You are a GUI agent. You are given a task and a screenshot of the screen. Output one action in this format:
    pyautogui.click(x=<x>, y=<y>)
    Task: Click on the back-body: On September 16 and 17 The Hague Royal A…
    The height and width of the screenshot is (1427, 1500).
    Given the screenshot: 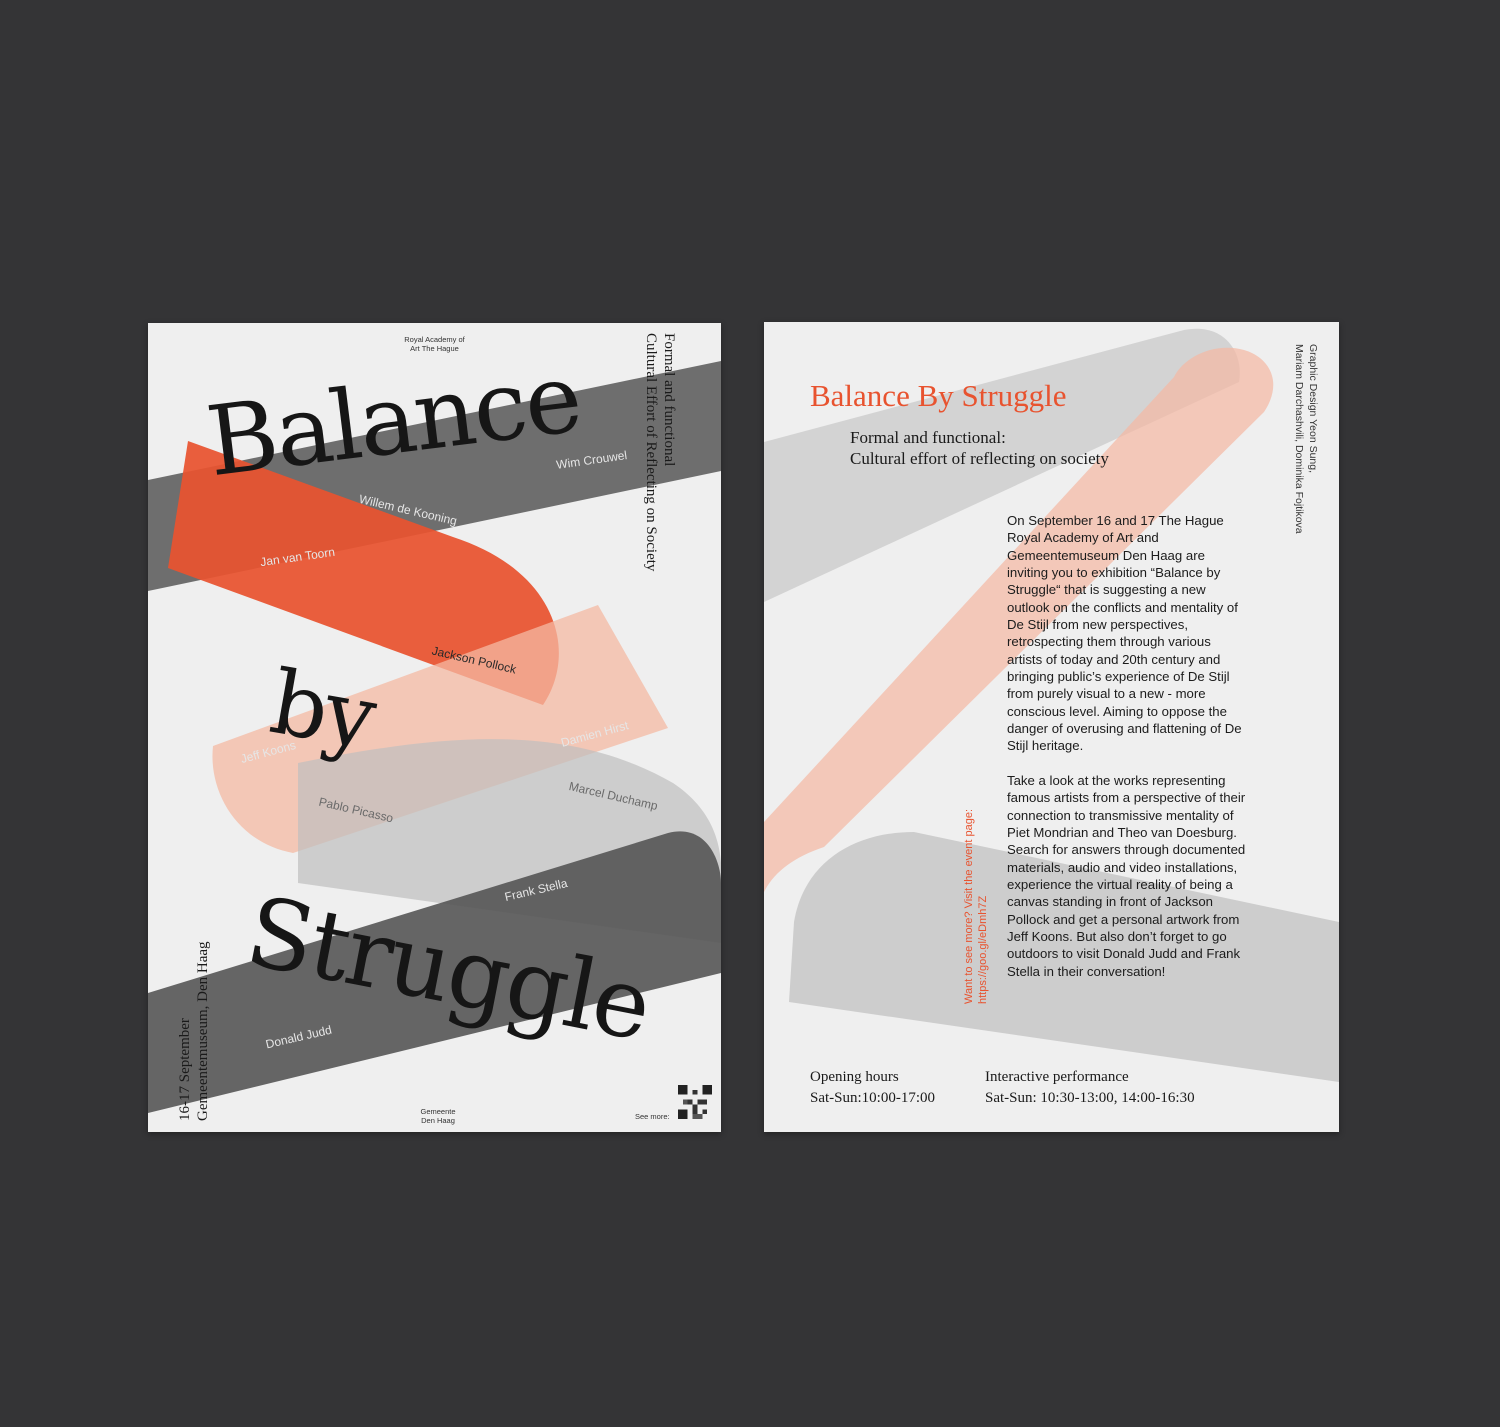 What is the action you would take?
    pyautogui.click(x=1128, y=754)
    